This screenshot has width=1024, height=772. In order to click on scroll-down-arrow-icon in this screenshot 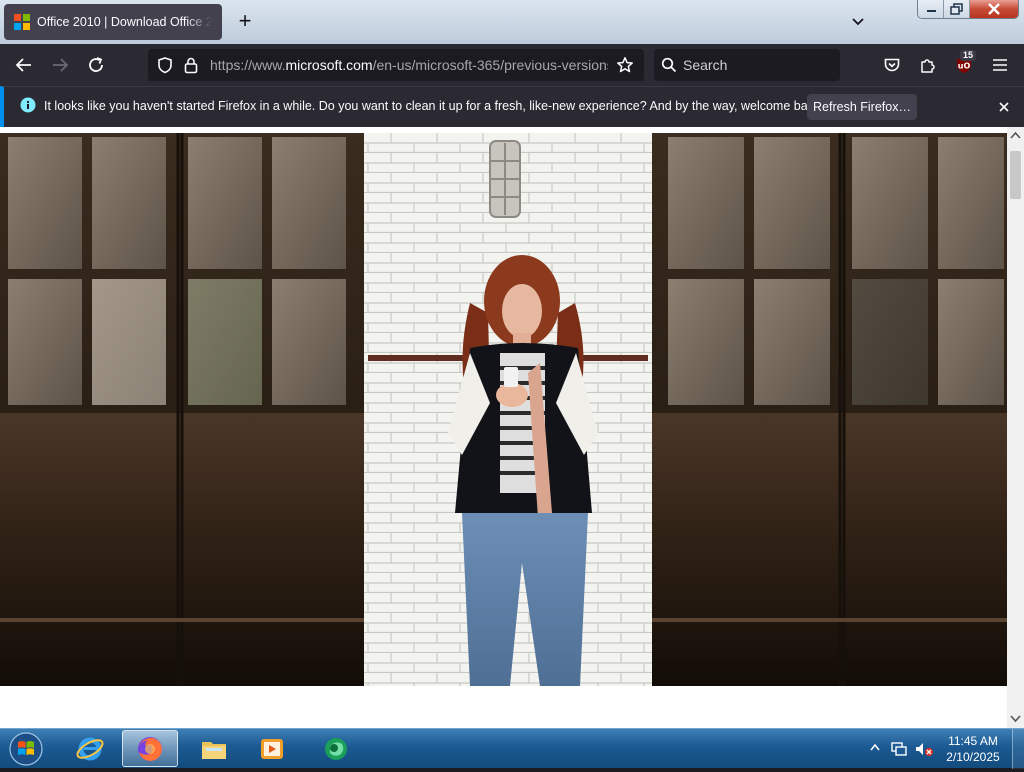, I will do `click(1015, 719)`.